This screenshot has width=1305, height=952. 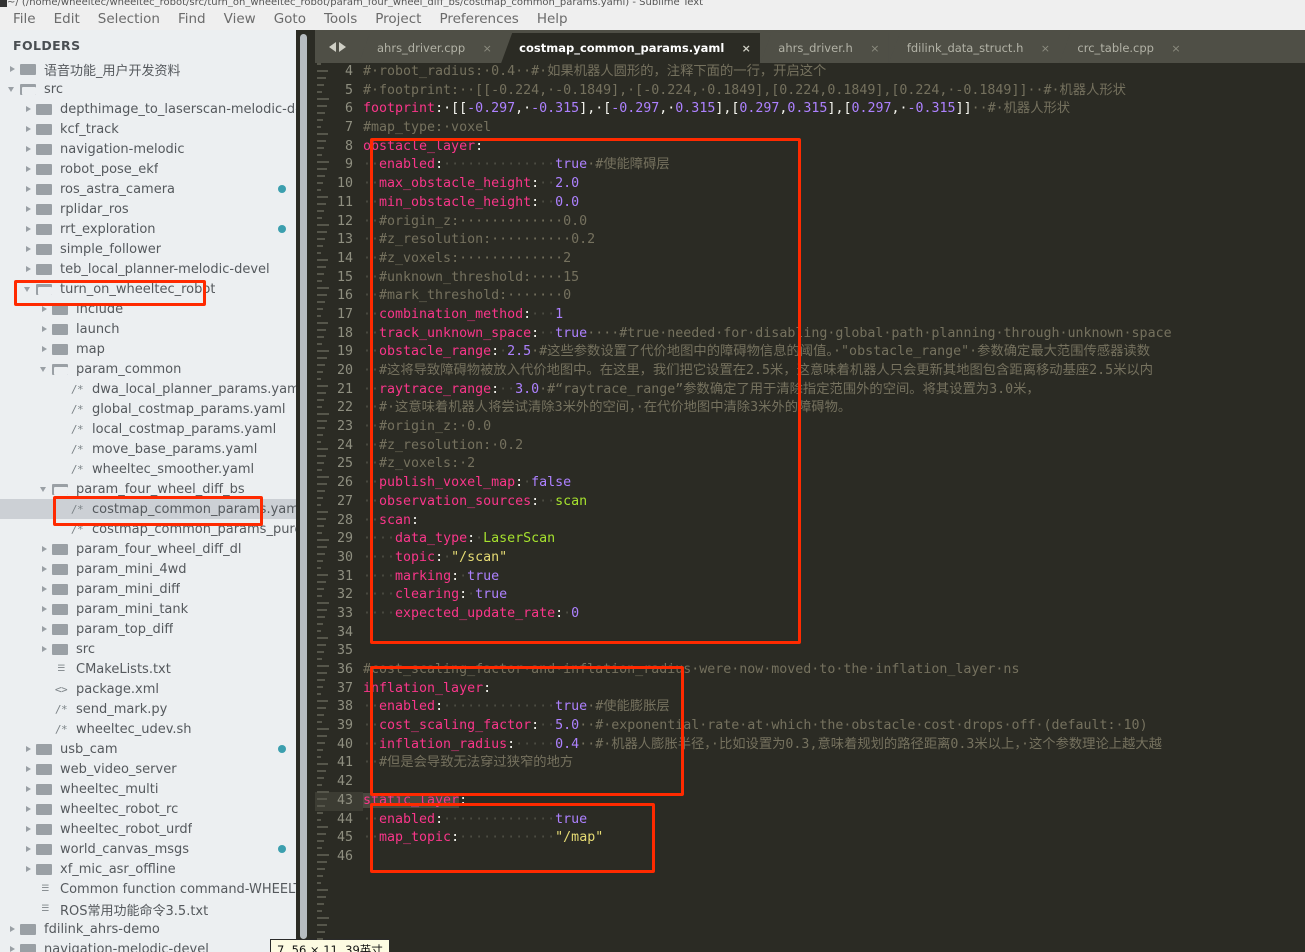 I want to click on tree-item: wheeltec_multi, so click(x=148, y=789).